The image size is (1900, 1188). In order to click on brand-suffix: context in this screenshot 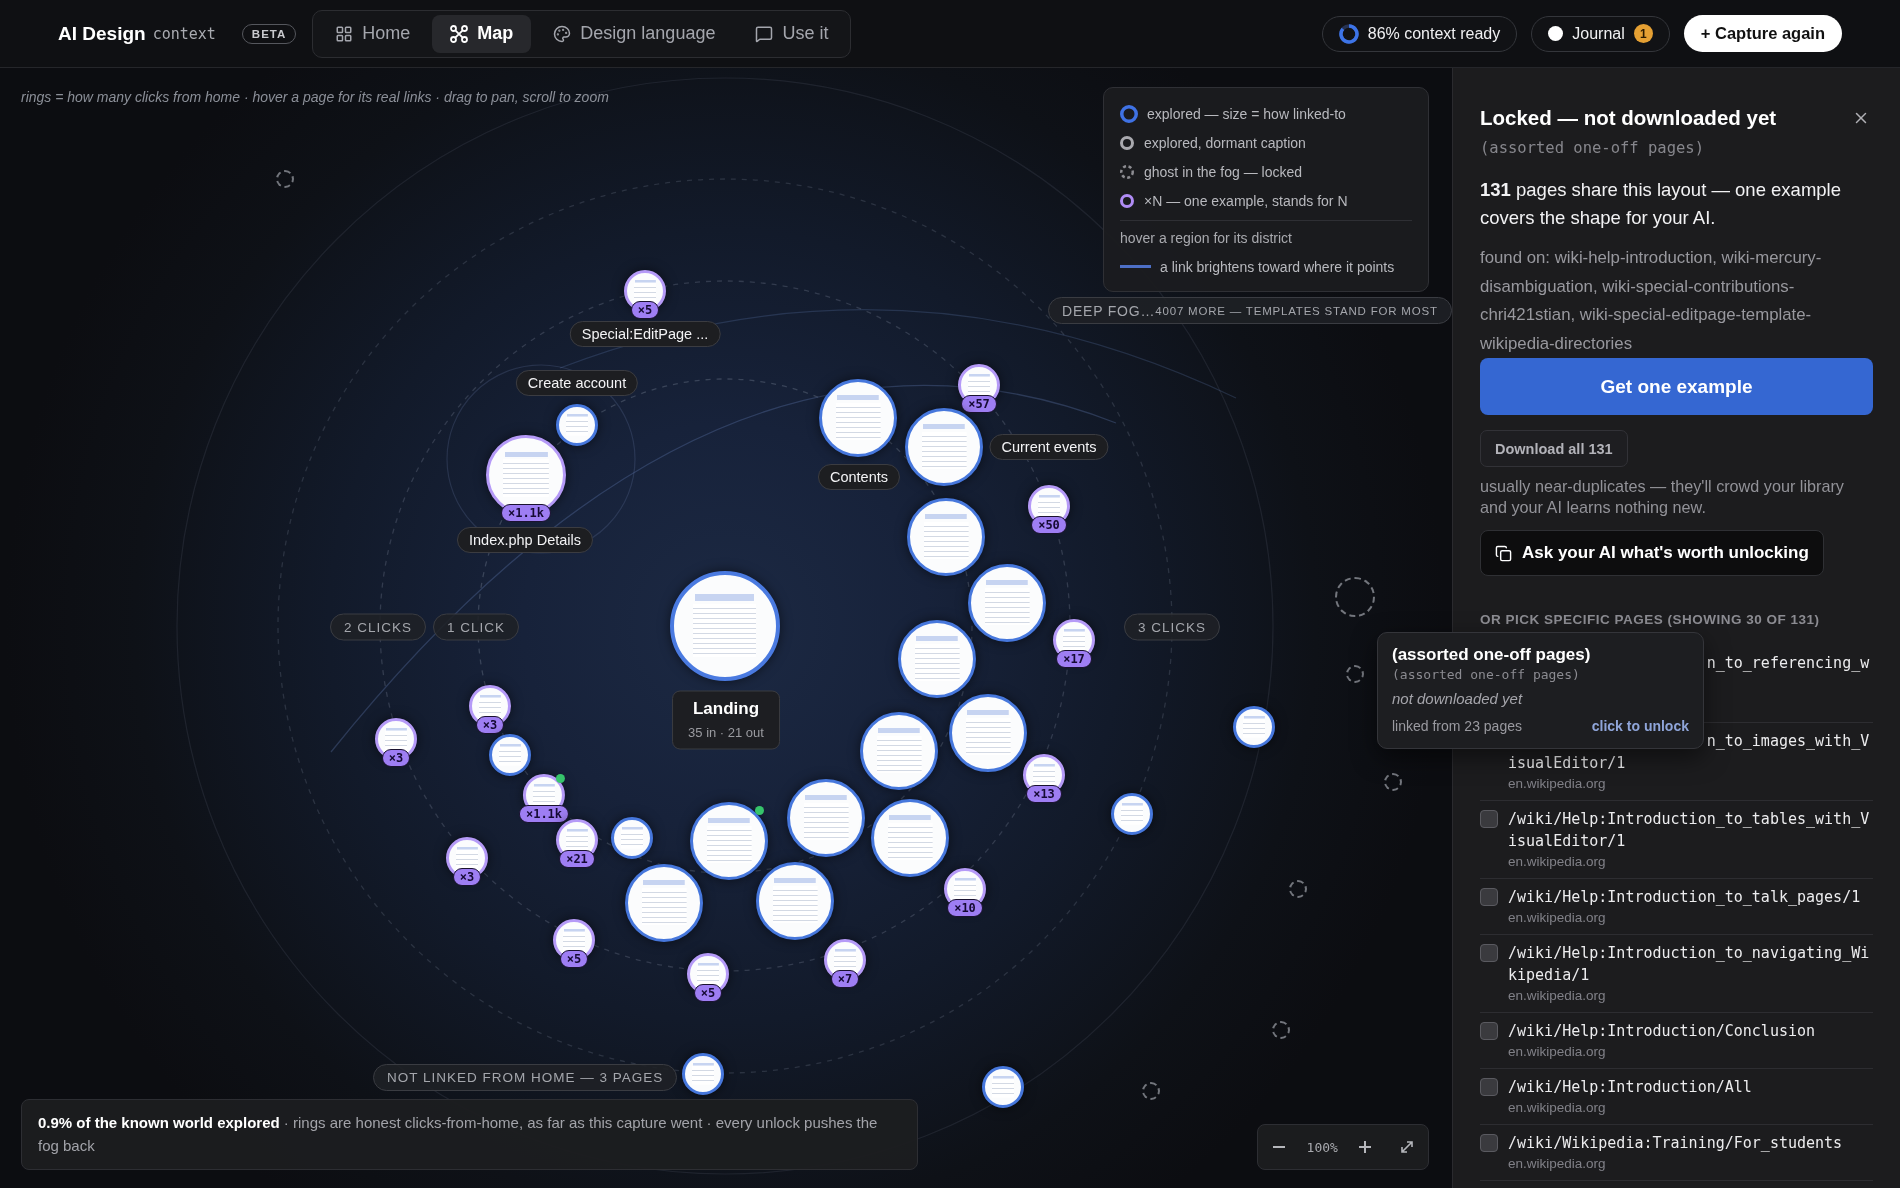, I will do `click(184, 33)`.